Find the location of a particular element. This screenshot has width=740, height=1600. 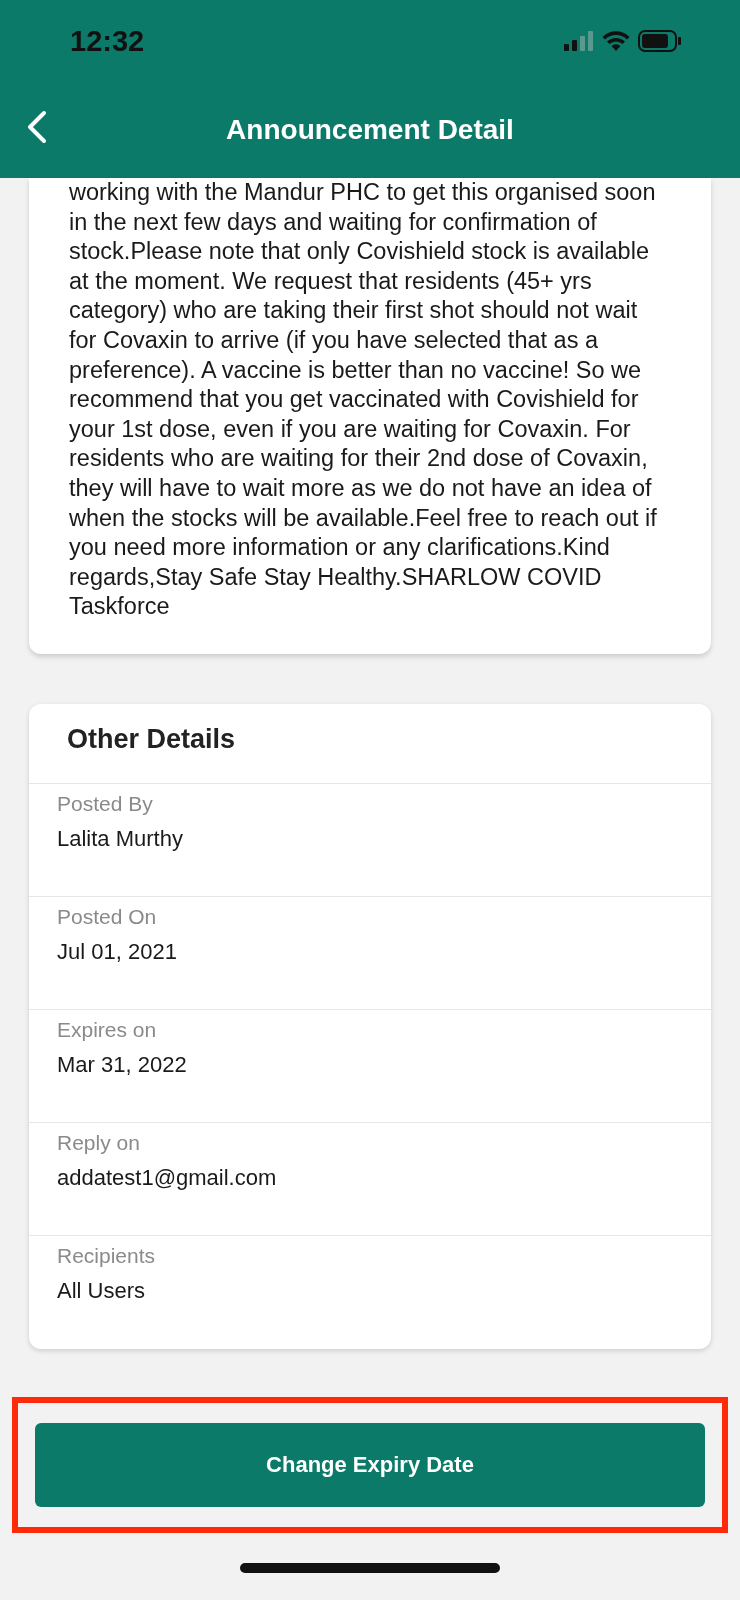

detail-value: All Users is located at coordinates (101, 1290).